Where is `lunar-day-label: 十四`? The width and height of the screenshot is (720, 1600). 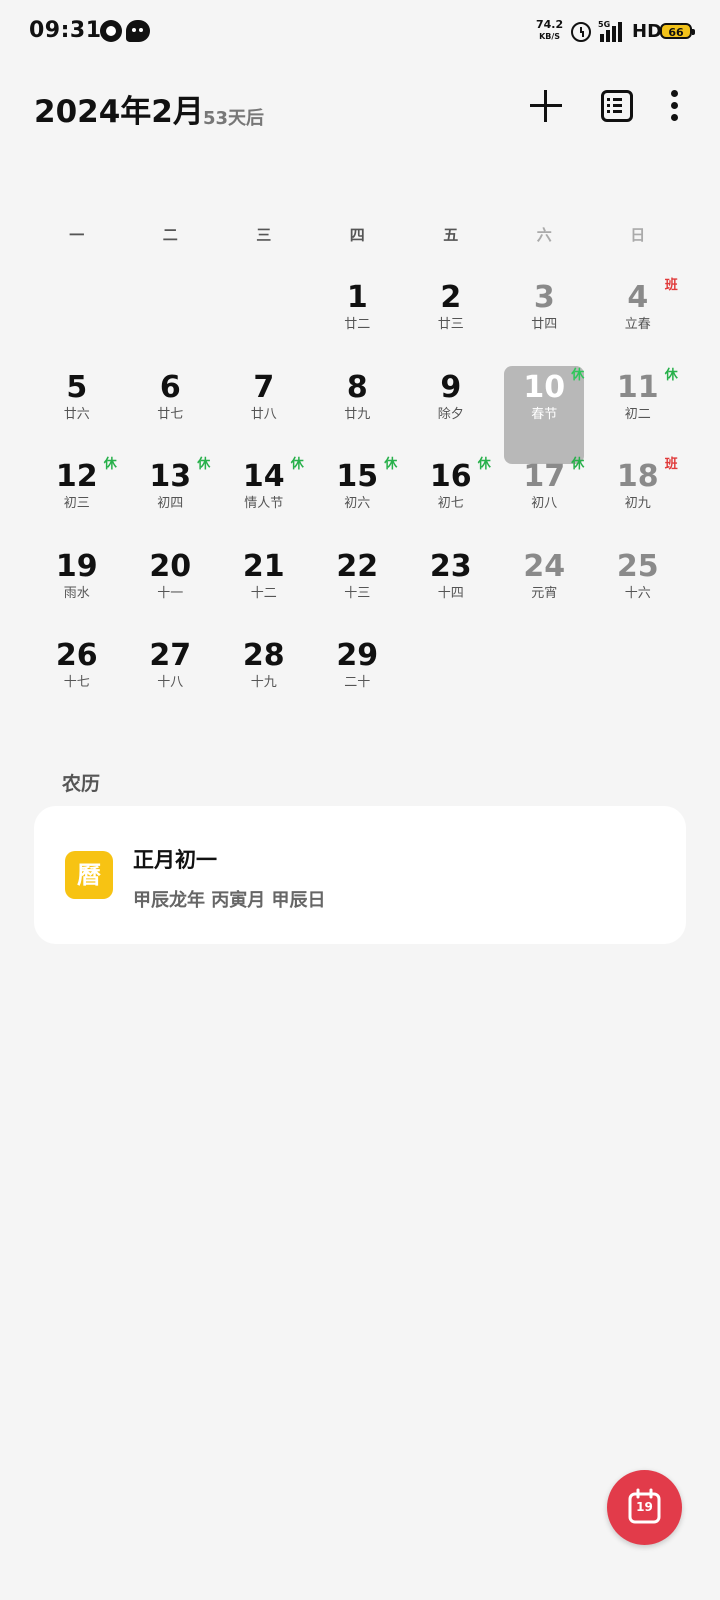
lunar-day-label: 十四 is located at coordinates (450, 593).